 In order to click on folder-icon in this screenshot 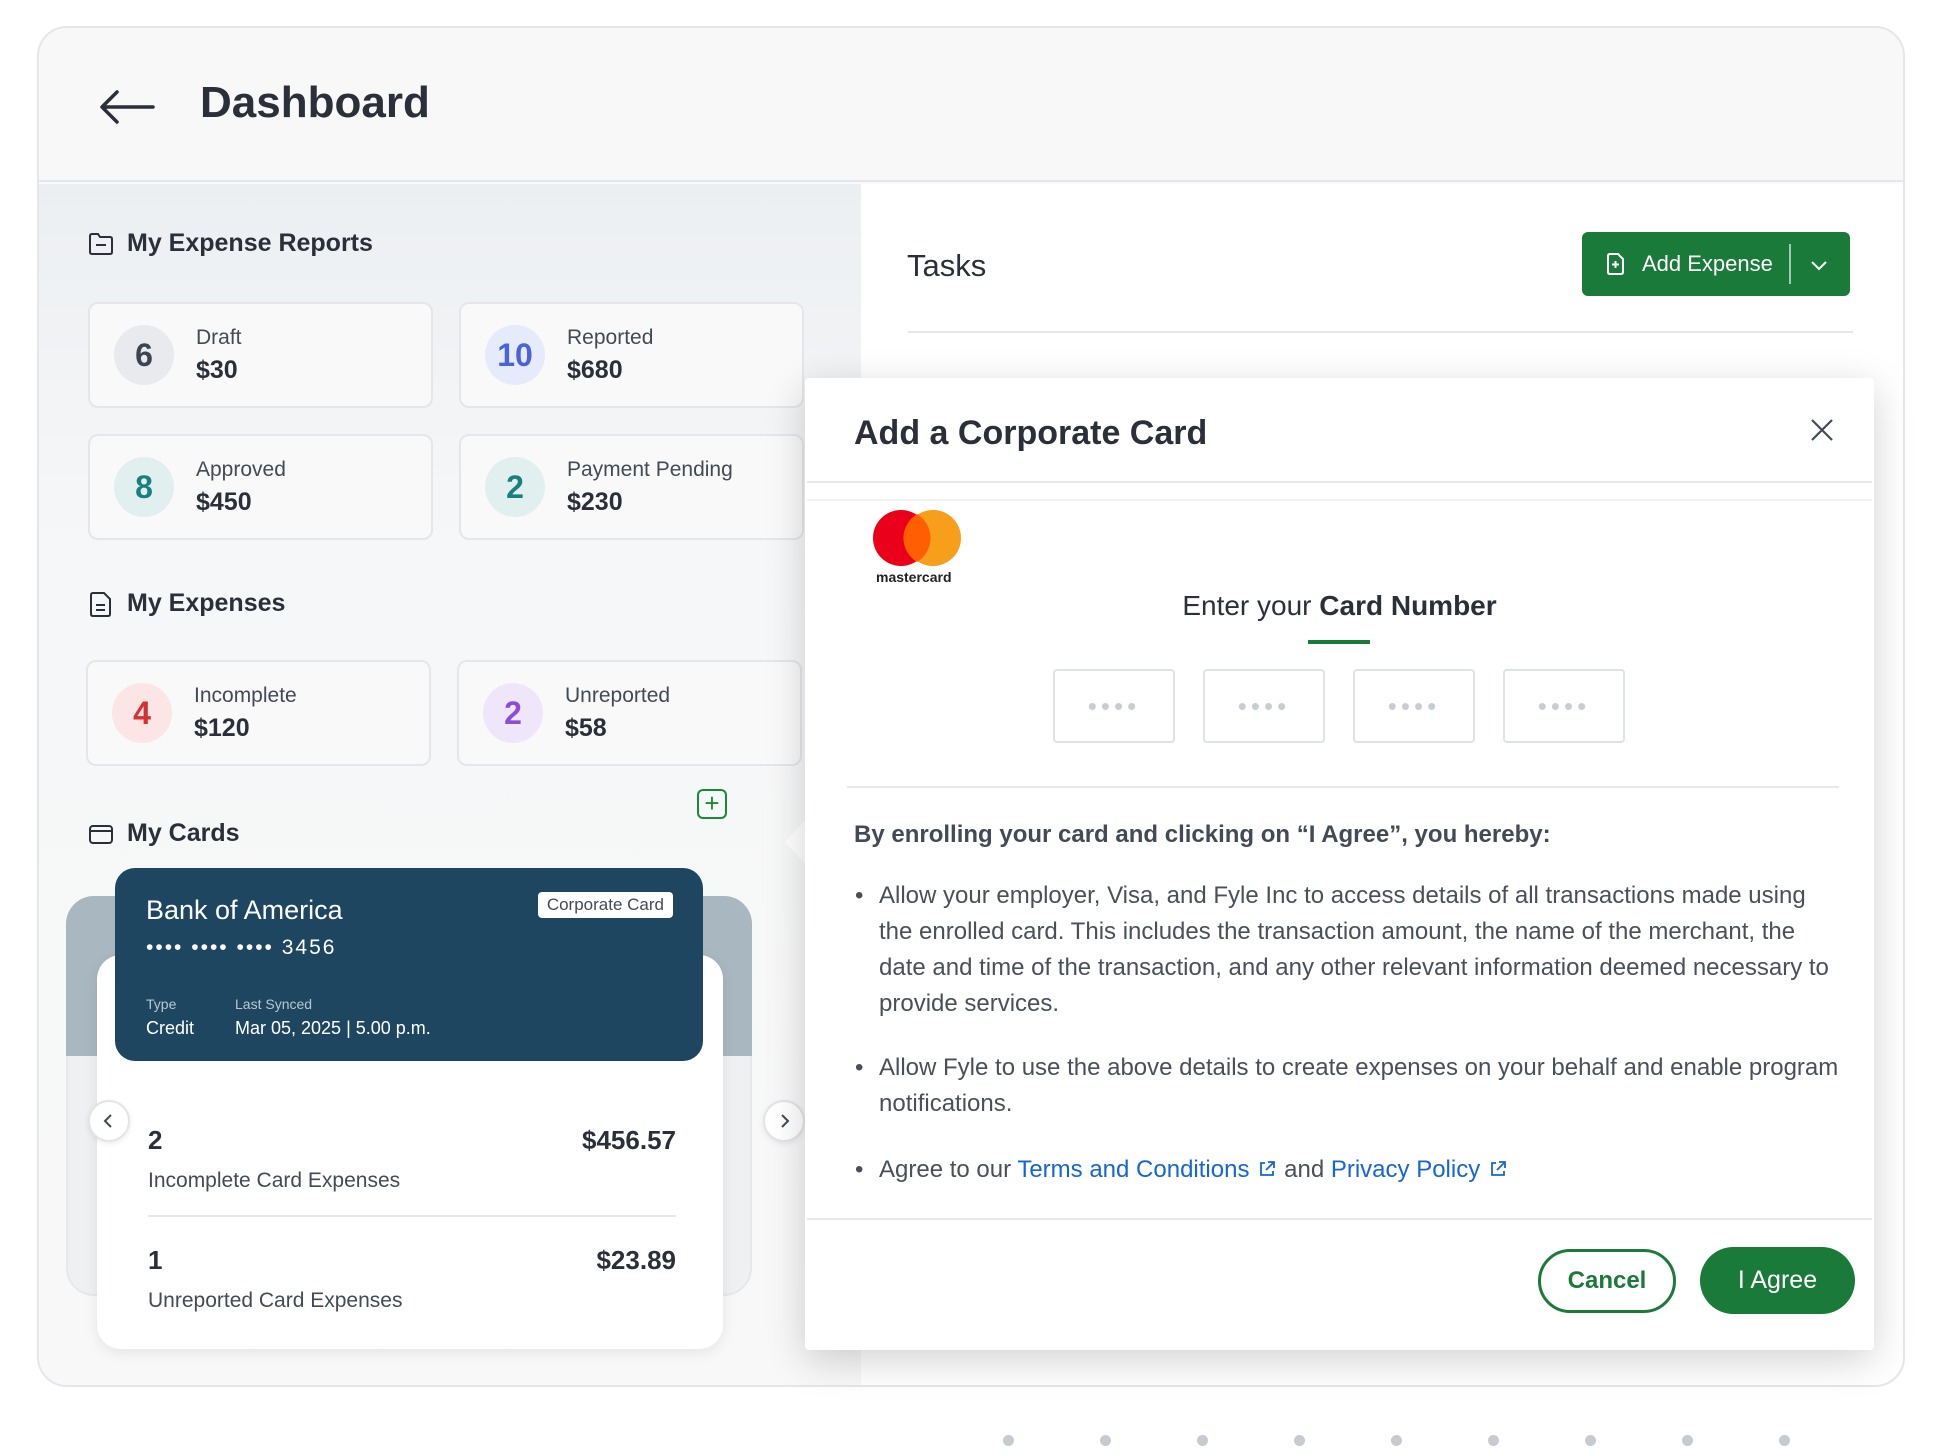, I will do `click(101, 243)`.